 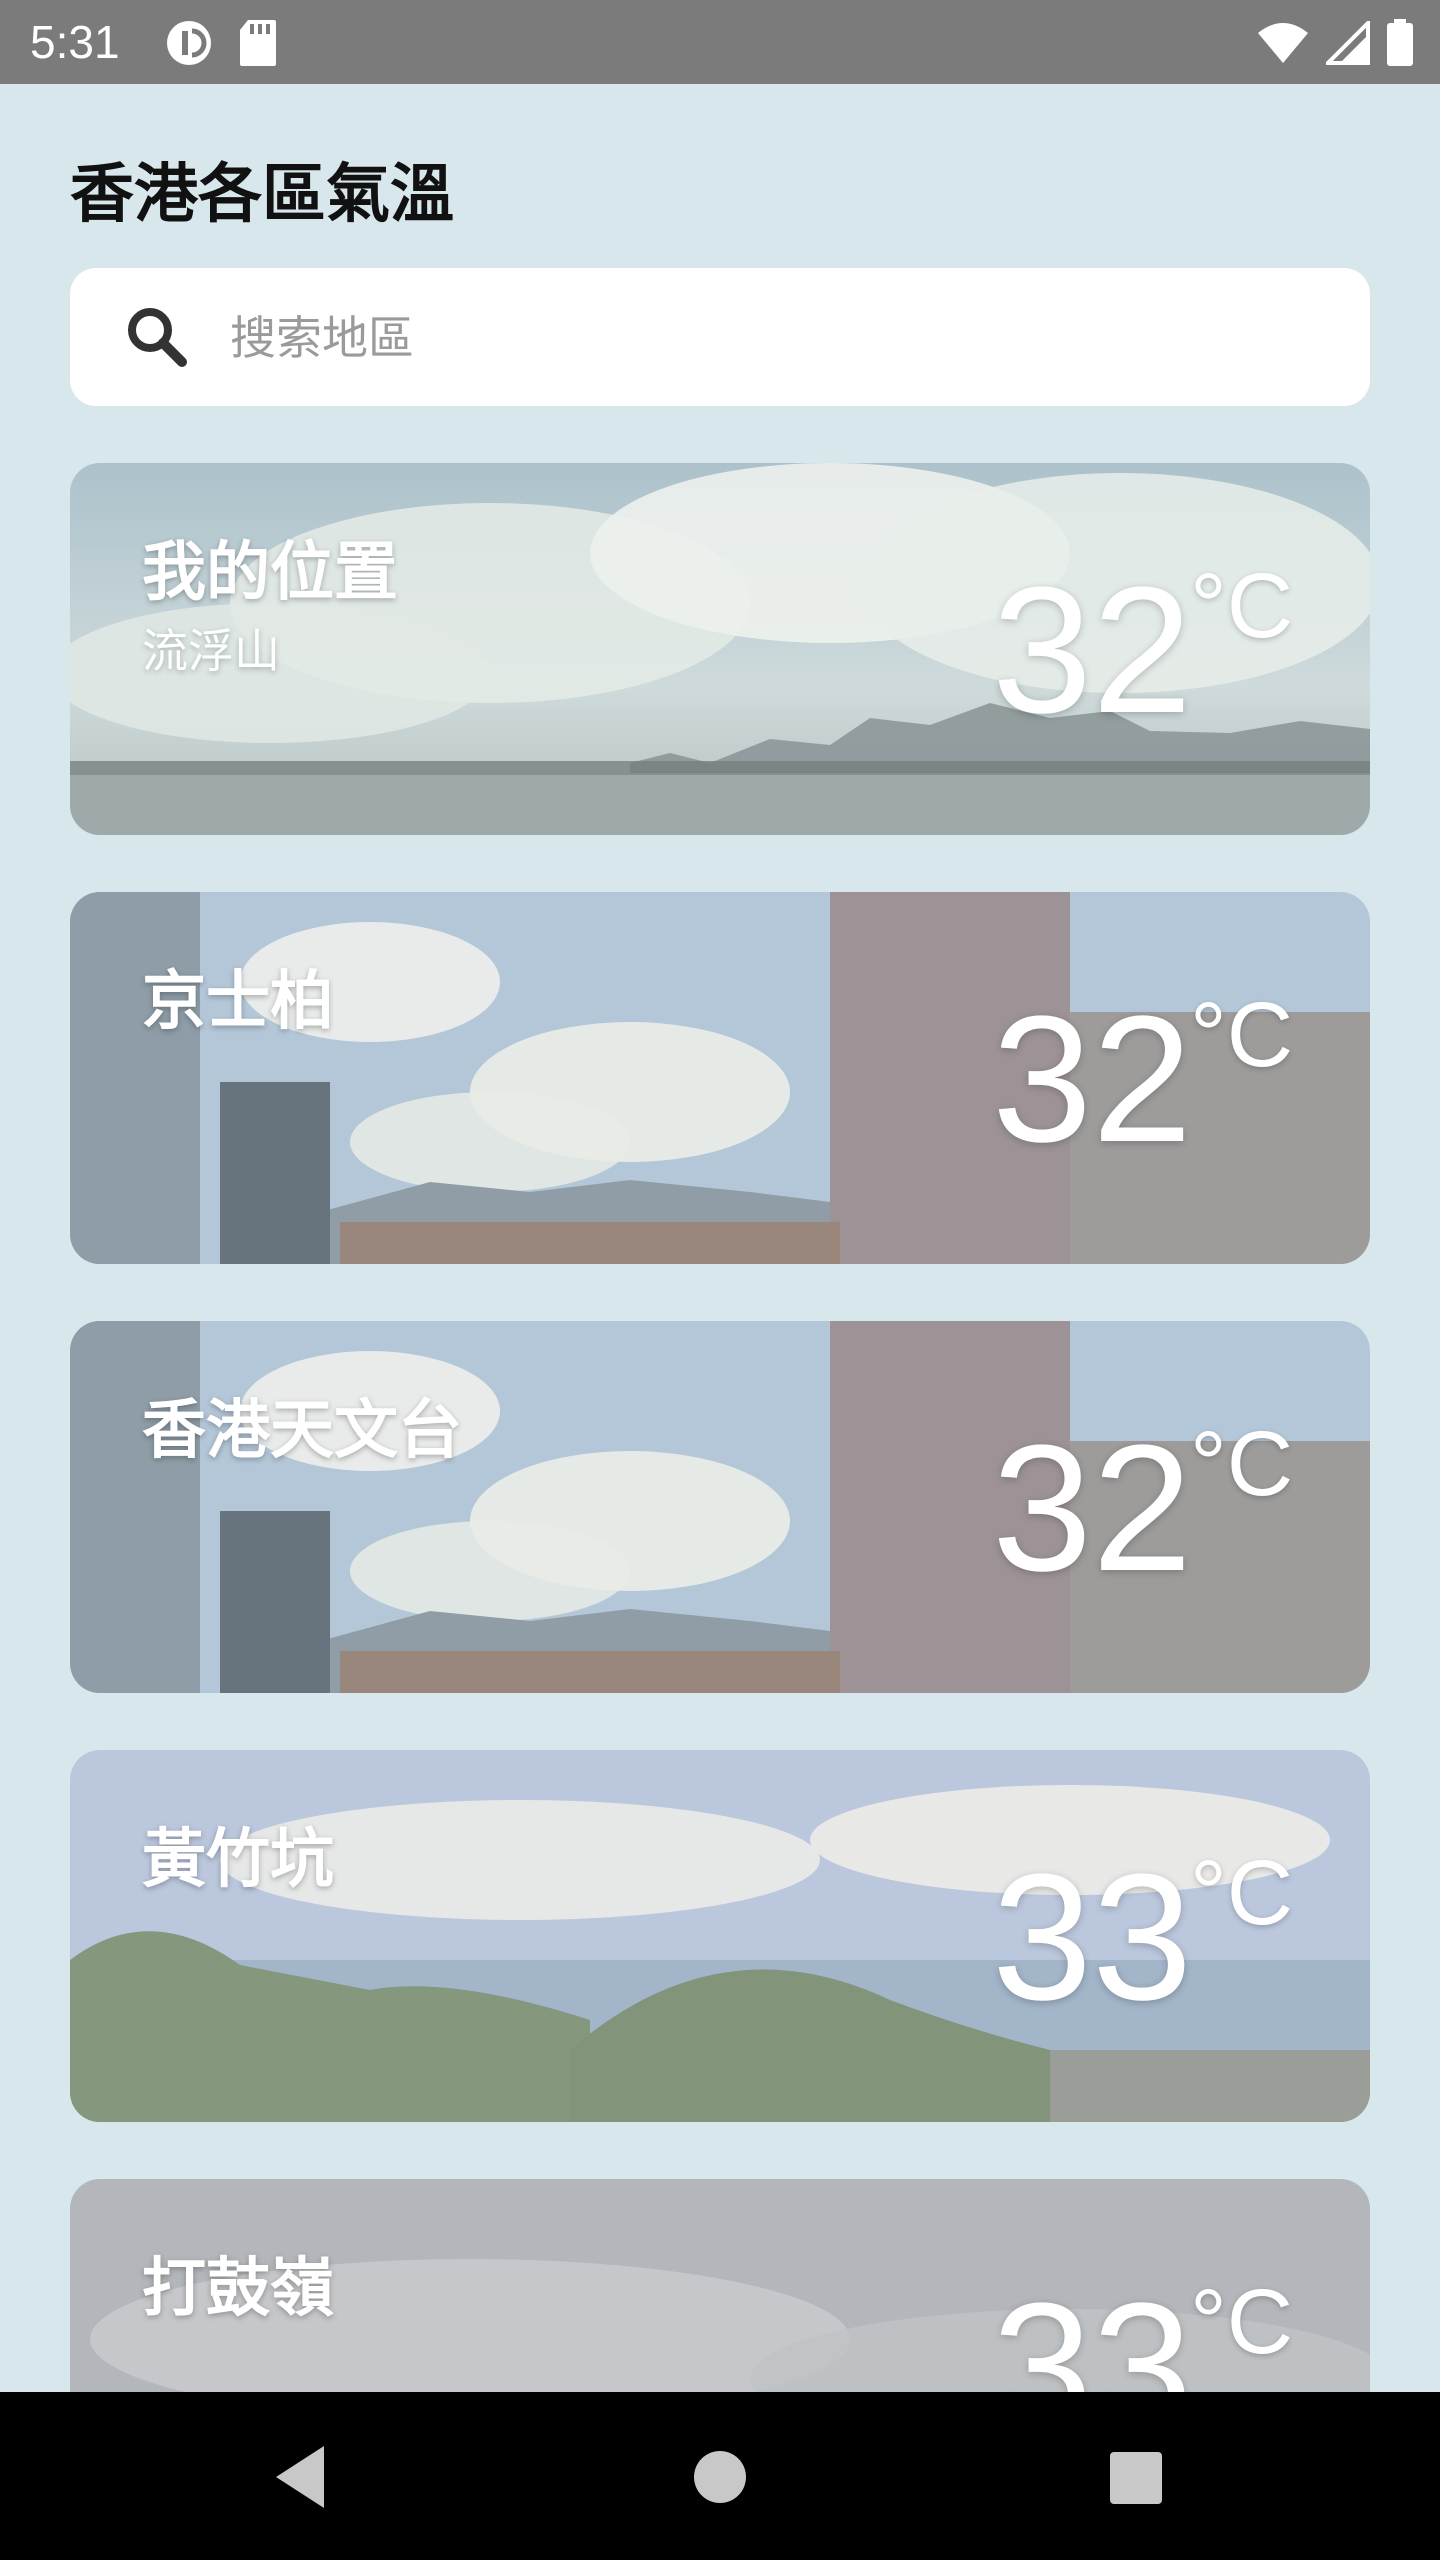 What do you see at coordinates (303, 2477) in the screenshot?
I see `back-icon` at bounding box center [303, 2477].